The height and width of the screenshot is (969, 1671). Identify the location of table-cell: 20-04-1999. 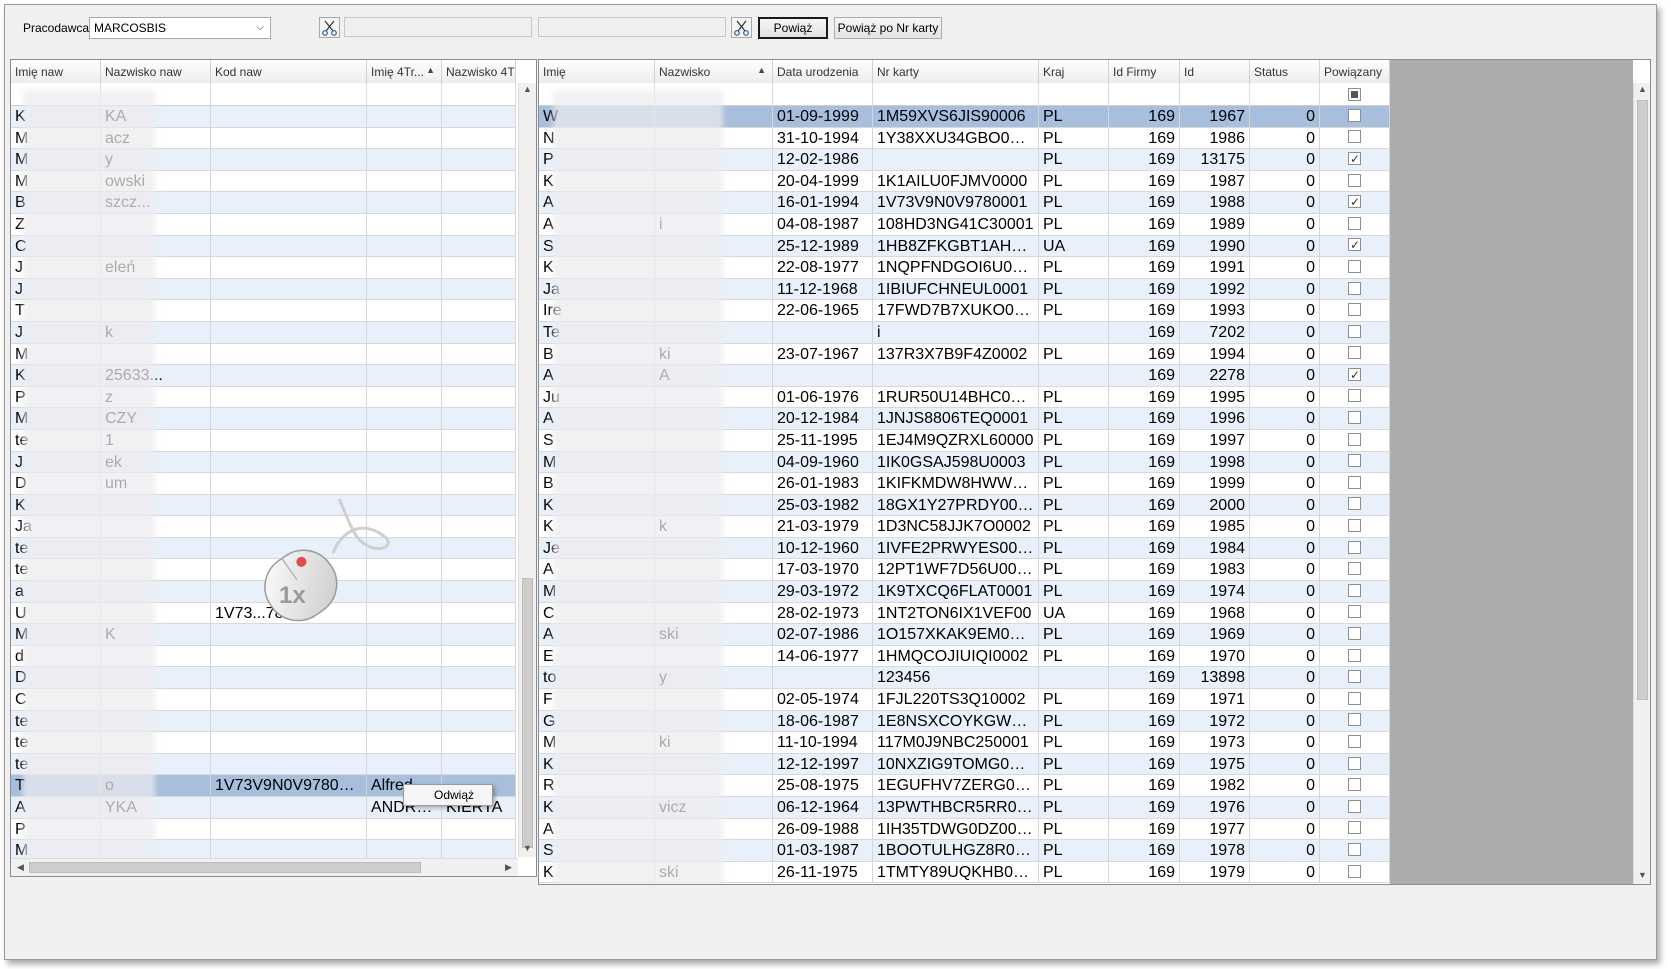
(823, 181).